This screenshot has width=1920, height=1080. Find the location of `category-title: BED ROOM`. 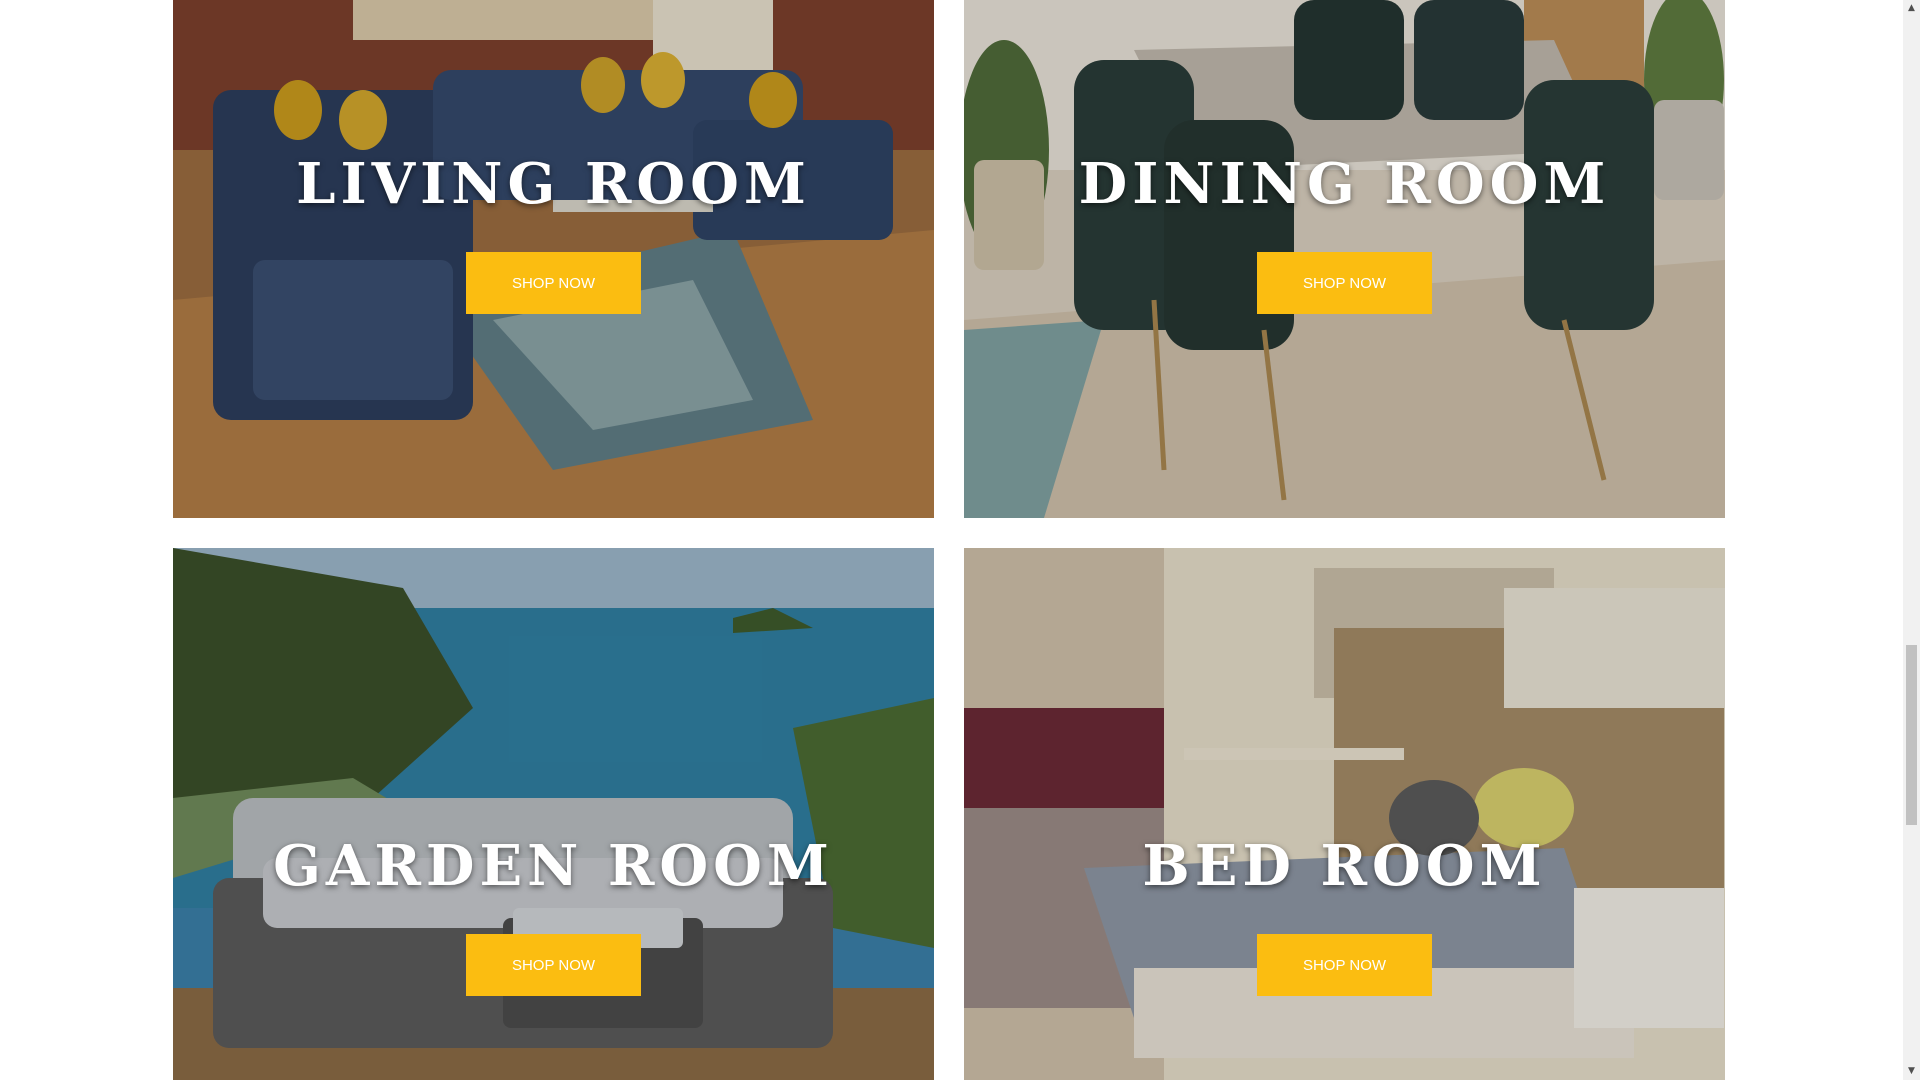

category-title: BED ROOM is located at coordinates (1344, 866).